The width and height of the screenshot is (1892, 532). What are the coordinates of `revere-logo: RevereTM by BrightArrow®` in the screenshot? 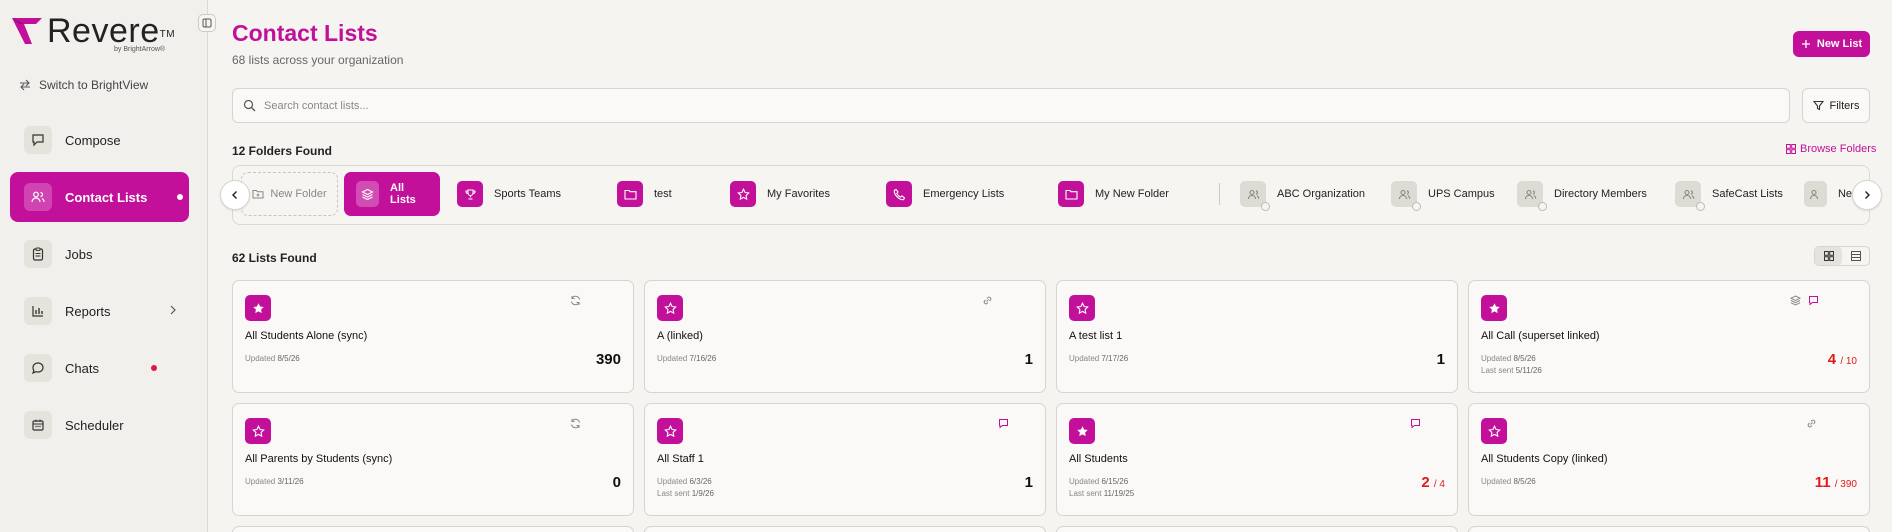 It's located at (100, 37).